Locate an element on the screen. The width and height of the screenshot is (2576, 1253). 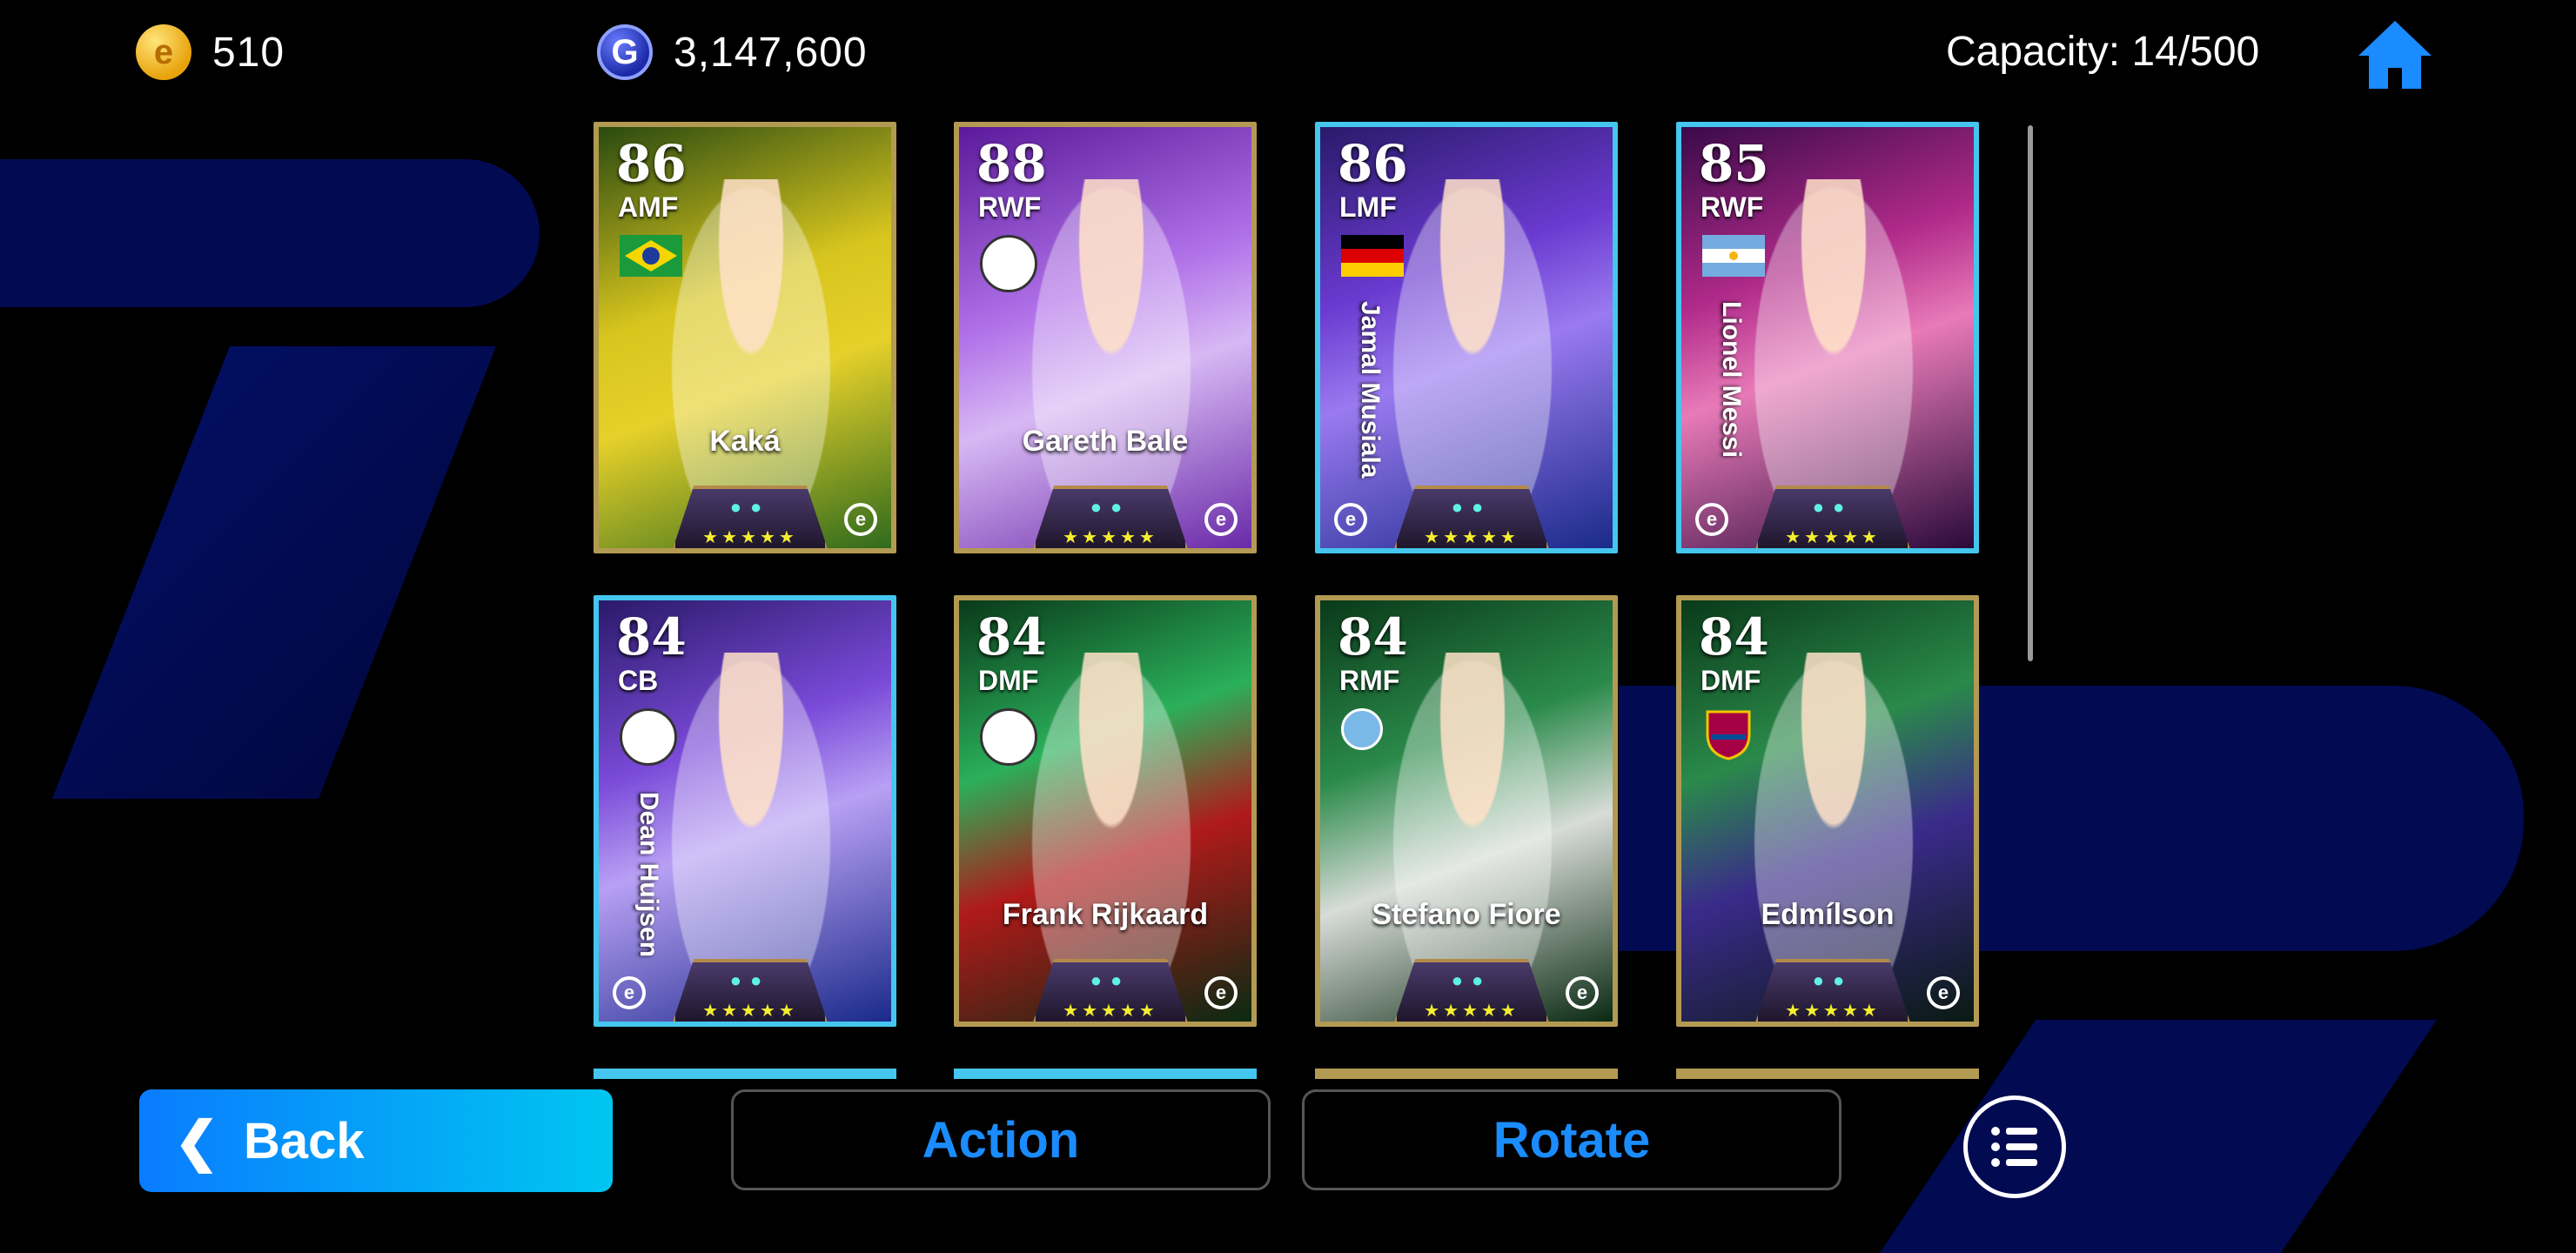
player-name: Jamal Musiala is located at coordinates (1370, 390).